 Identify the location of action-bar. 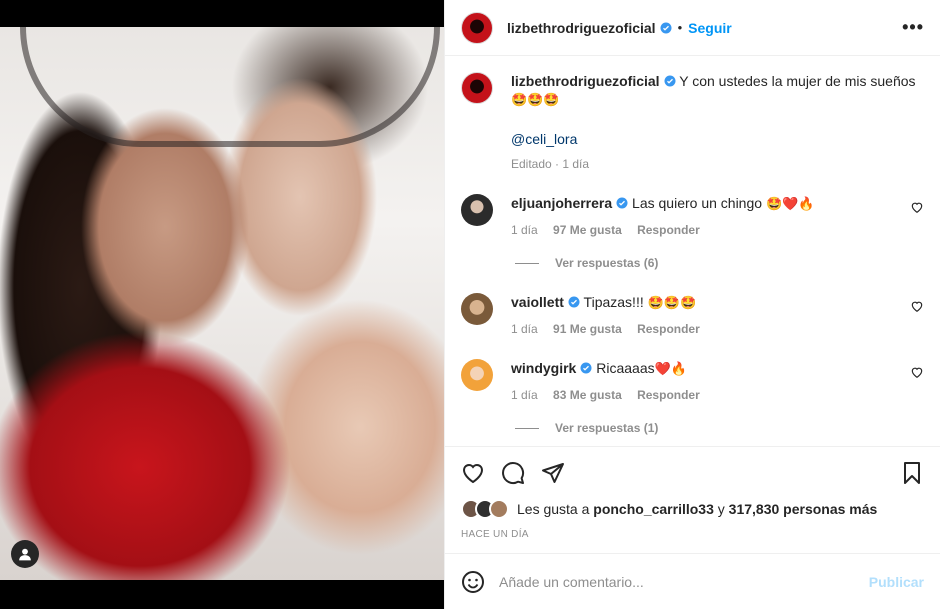
(692, 473).